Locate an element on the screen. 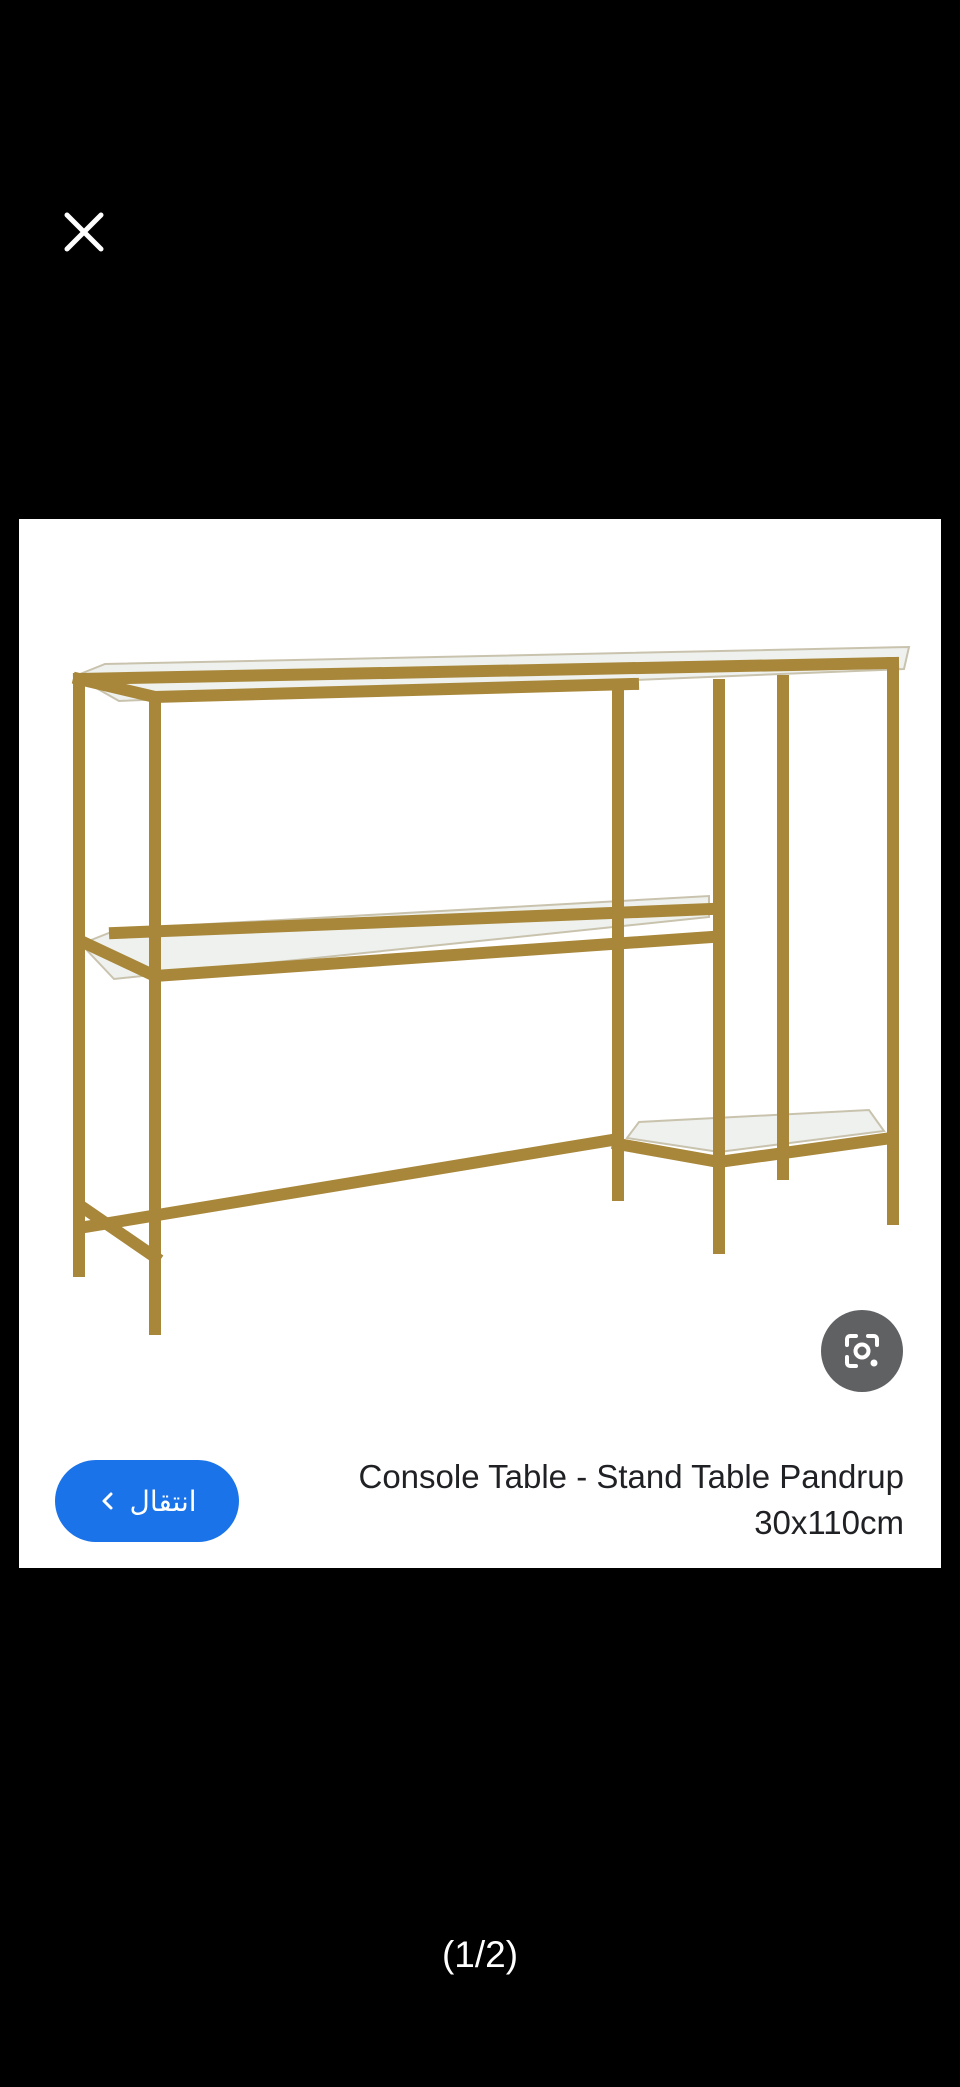 The width and height of the screenshot is (960, 2087). lens-search-button is located at coordinates (862, 1351).